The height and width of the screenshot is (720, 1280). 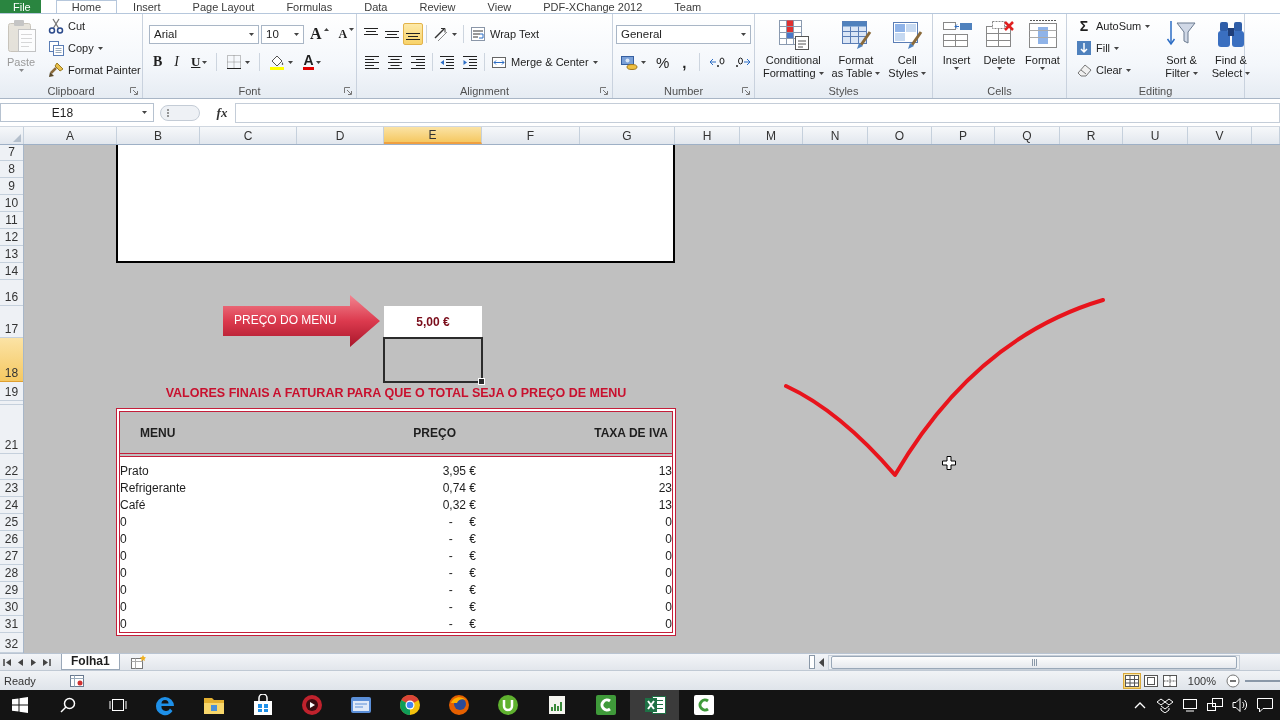 I want to click on column-header: O, so click(x=900, y=135).